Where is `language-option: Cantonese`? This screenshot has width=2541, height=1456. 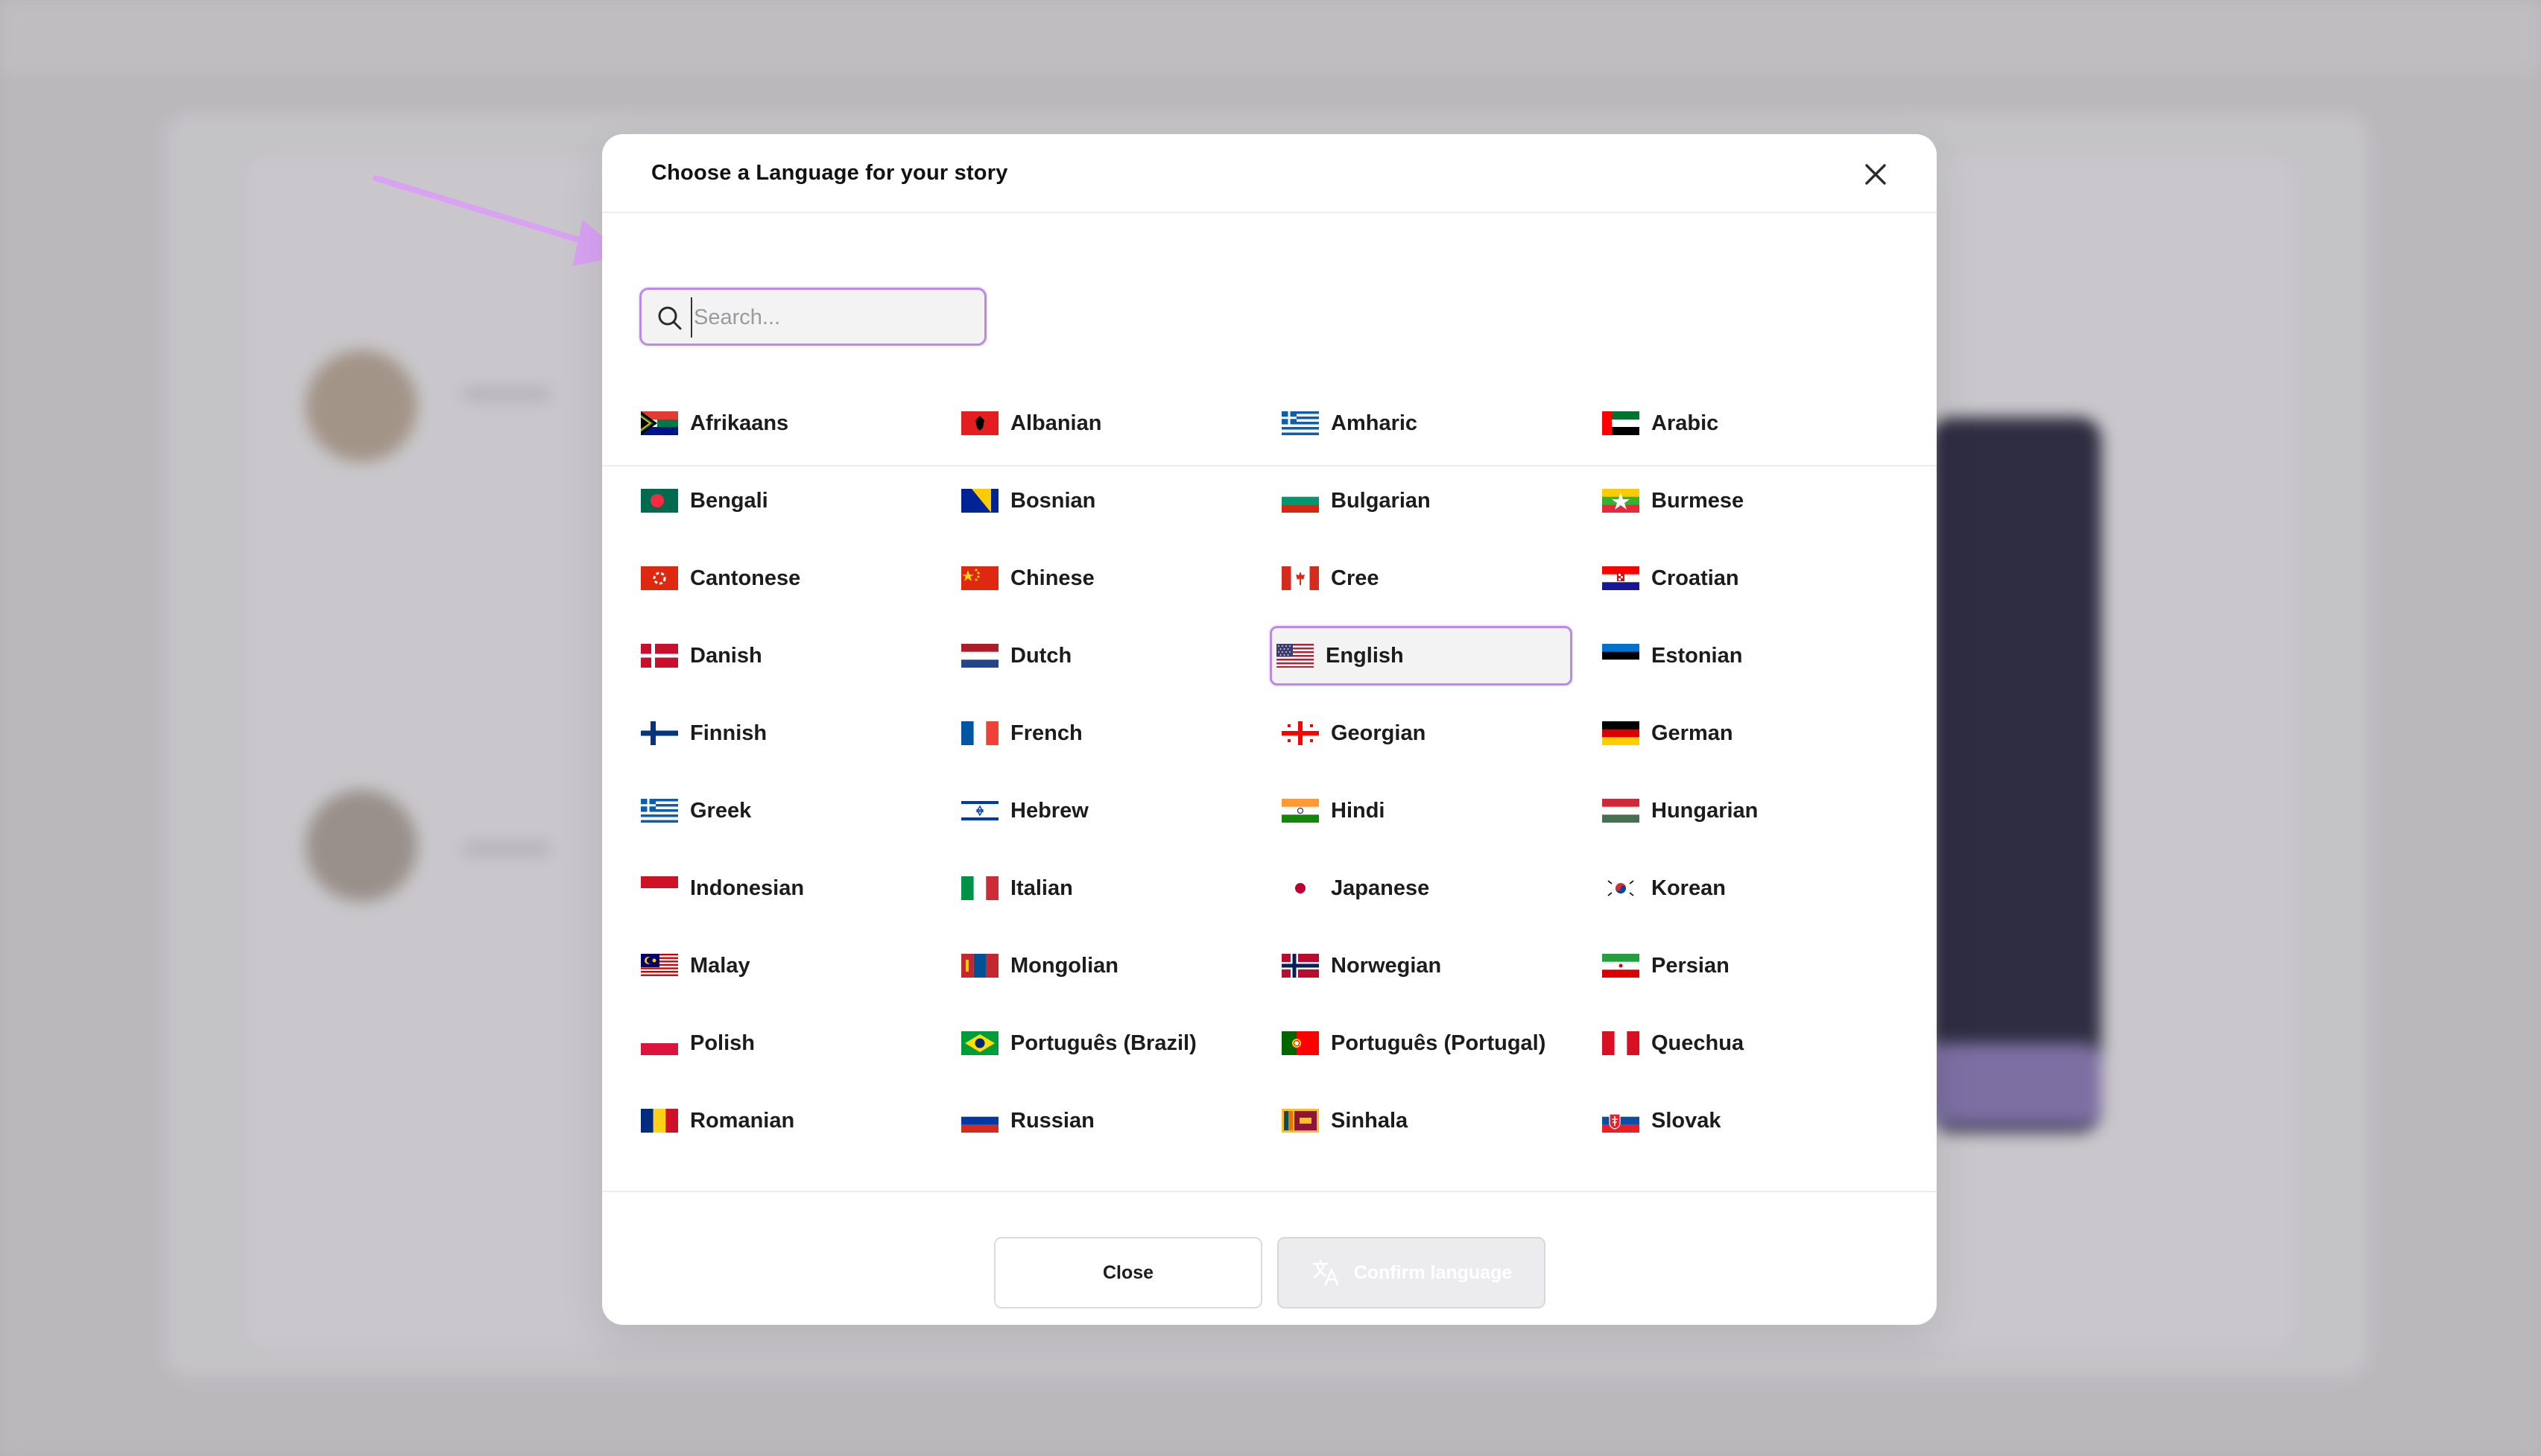
language-option: Cantonese is located at coordinates (778, 578).